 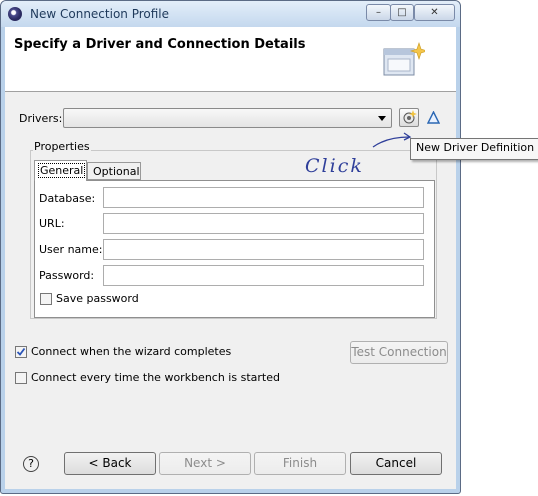 I want to click on page-title: Specify a Driver and Connection Details, so click(x=160, y=44).